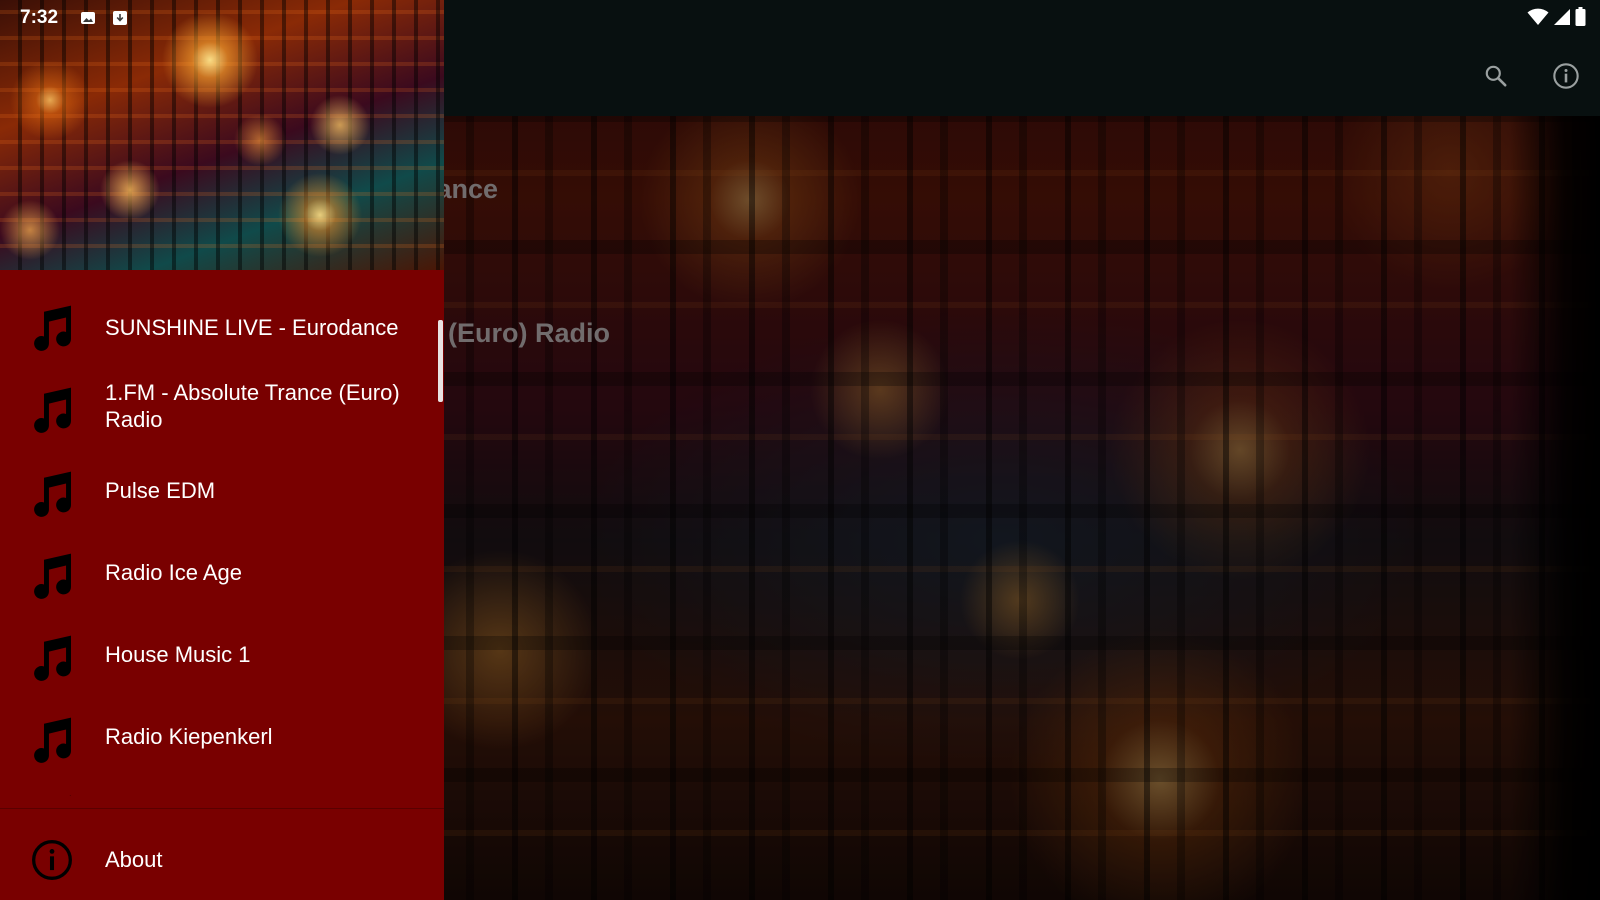 The height and width of the screenshot is (900, 1600). Describe the element at coordinates (88, 18) in the screenshot. I see `image-notification-icon` at that location.